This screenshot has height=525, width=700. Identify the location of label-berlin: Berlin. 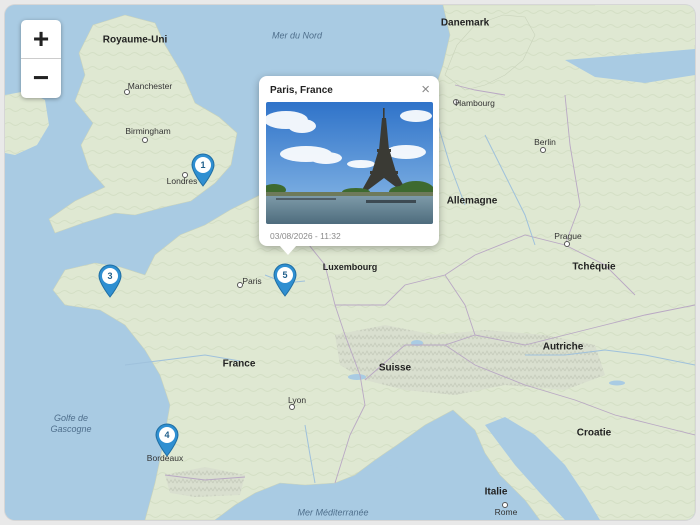
(545, 142).